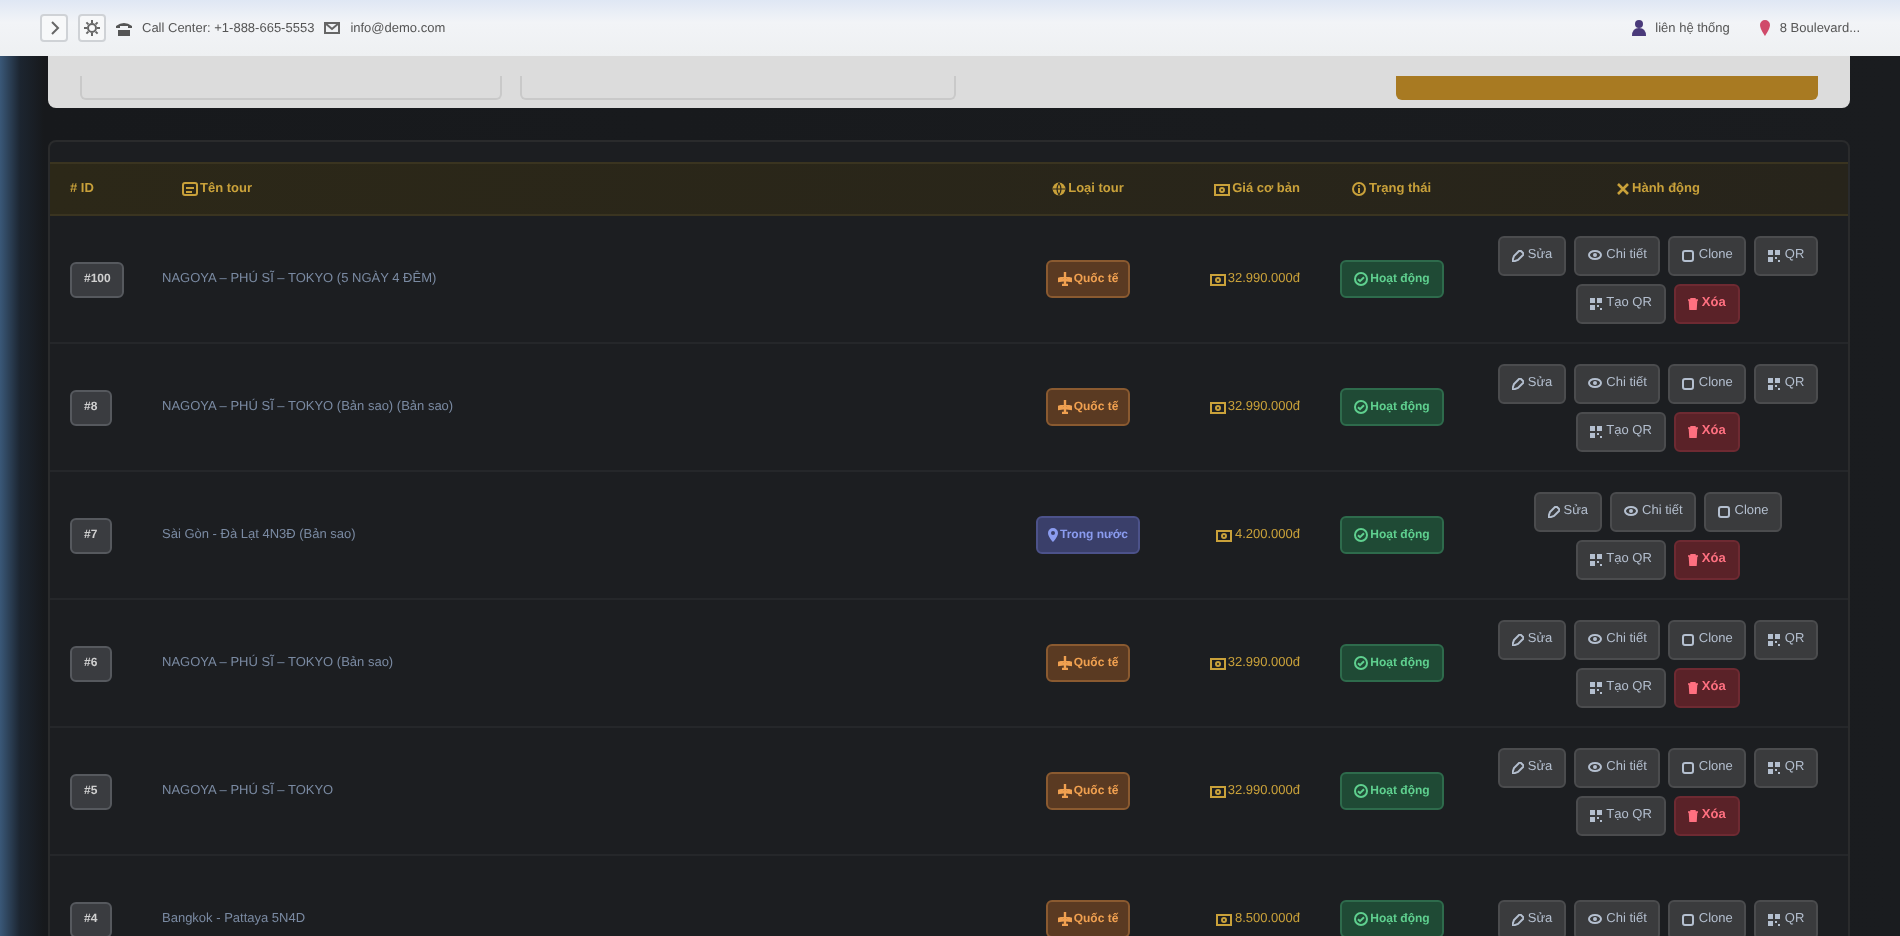  What do you see at coordinates (1059, 189) in the screenshot?
I see `globe-icon` at bounding box center [1059, 189].